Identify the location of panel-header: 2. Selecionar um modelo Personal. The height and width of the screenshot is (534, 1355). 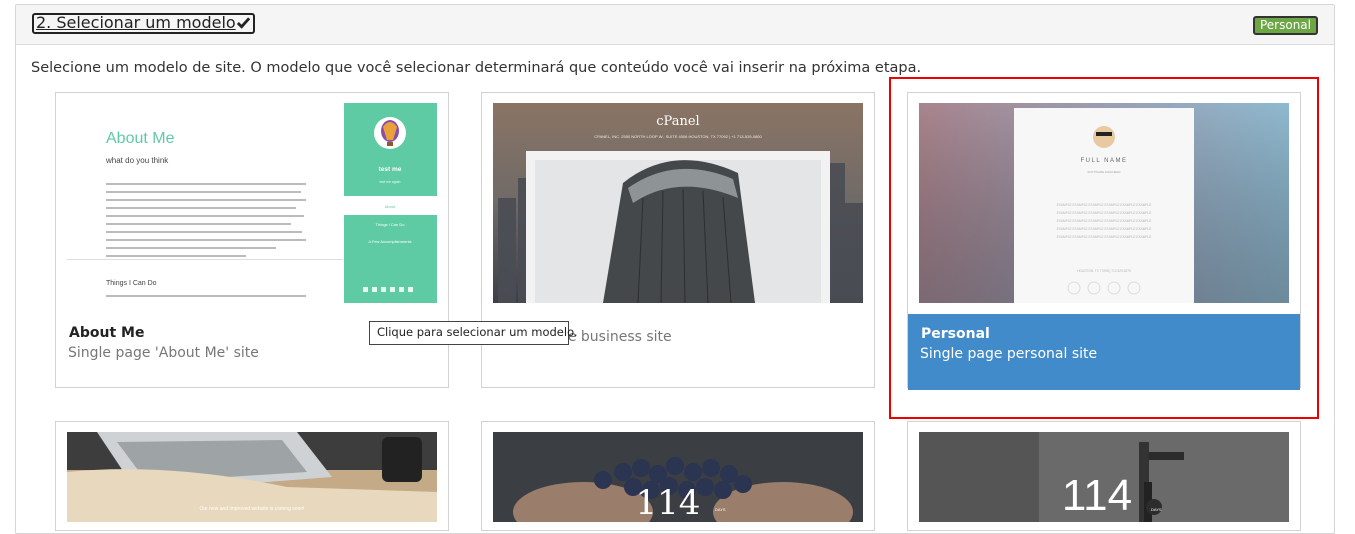
(675, 25).